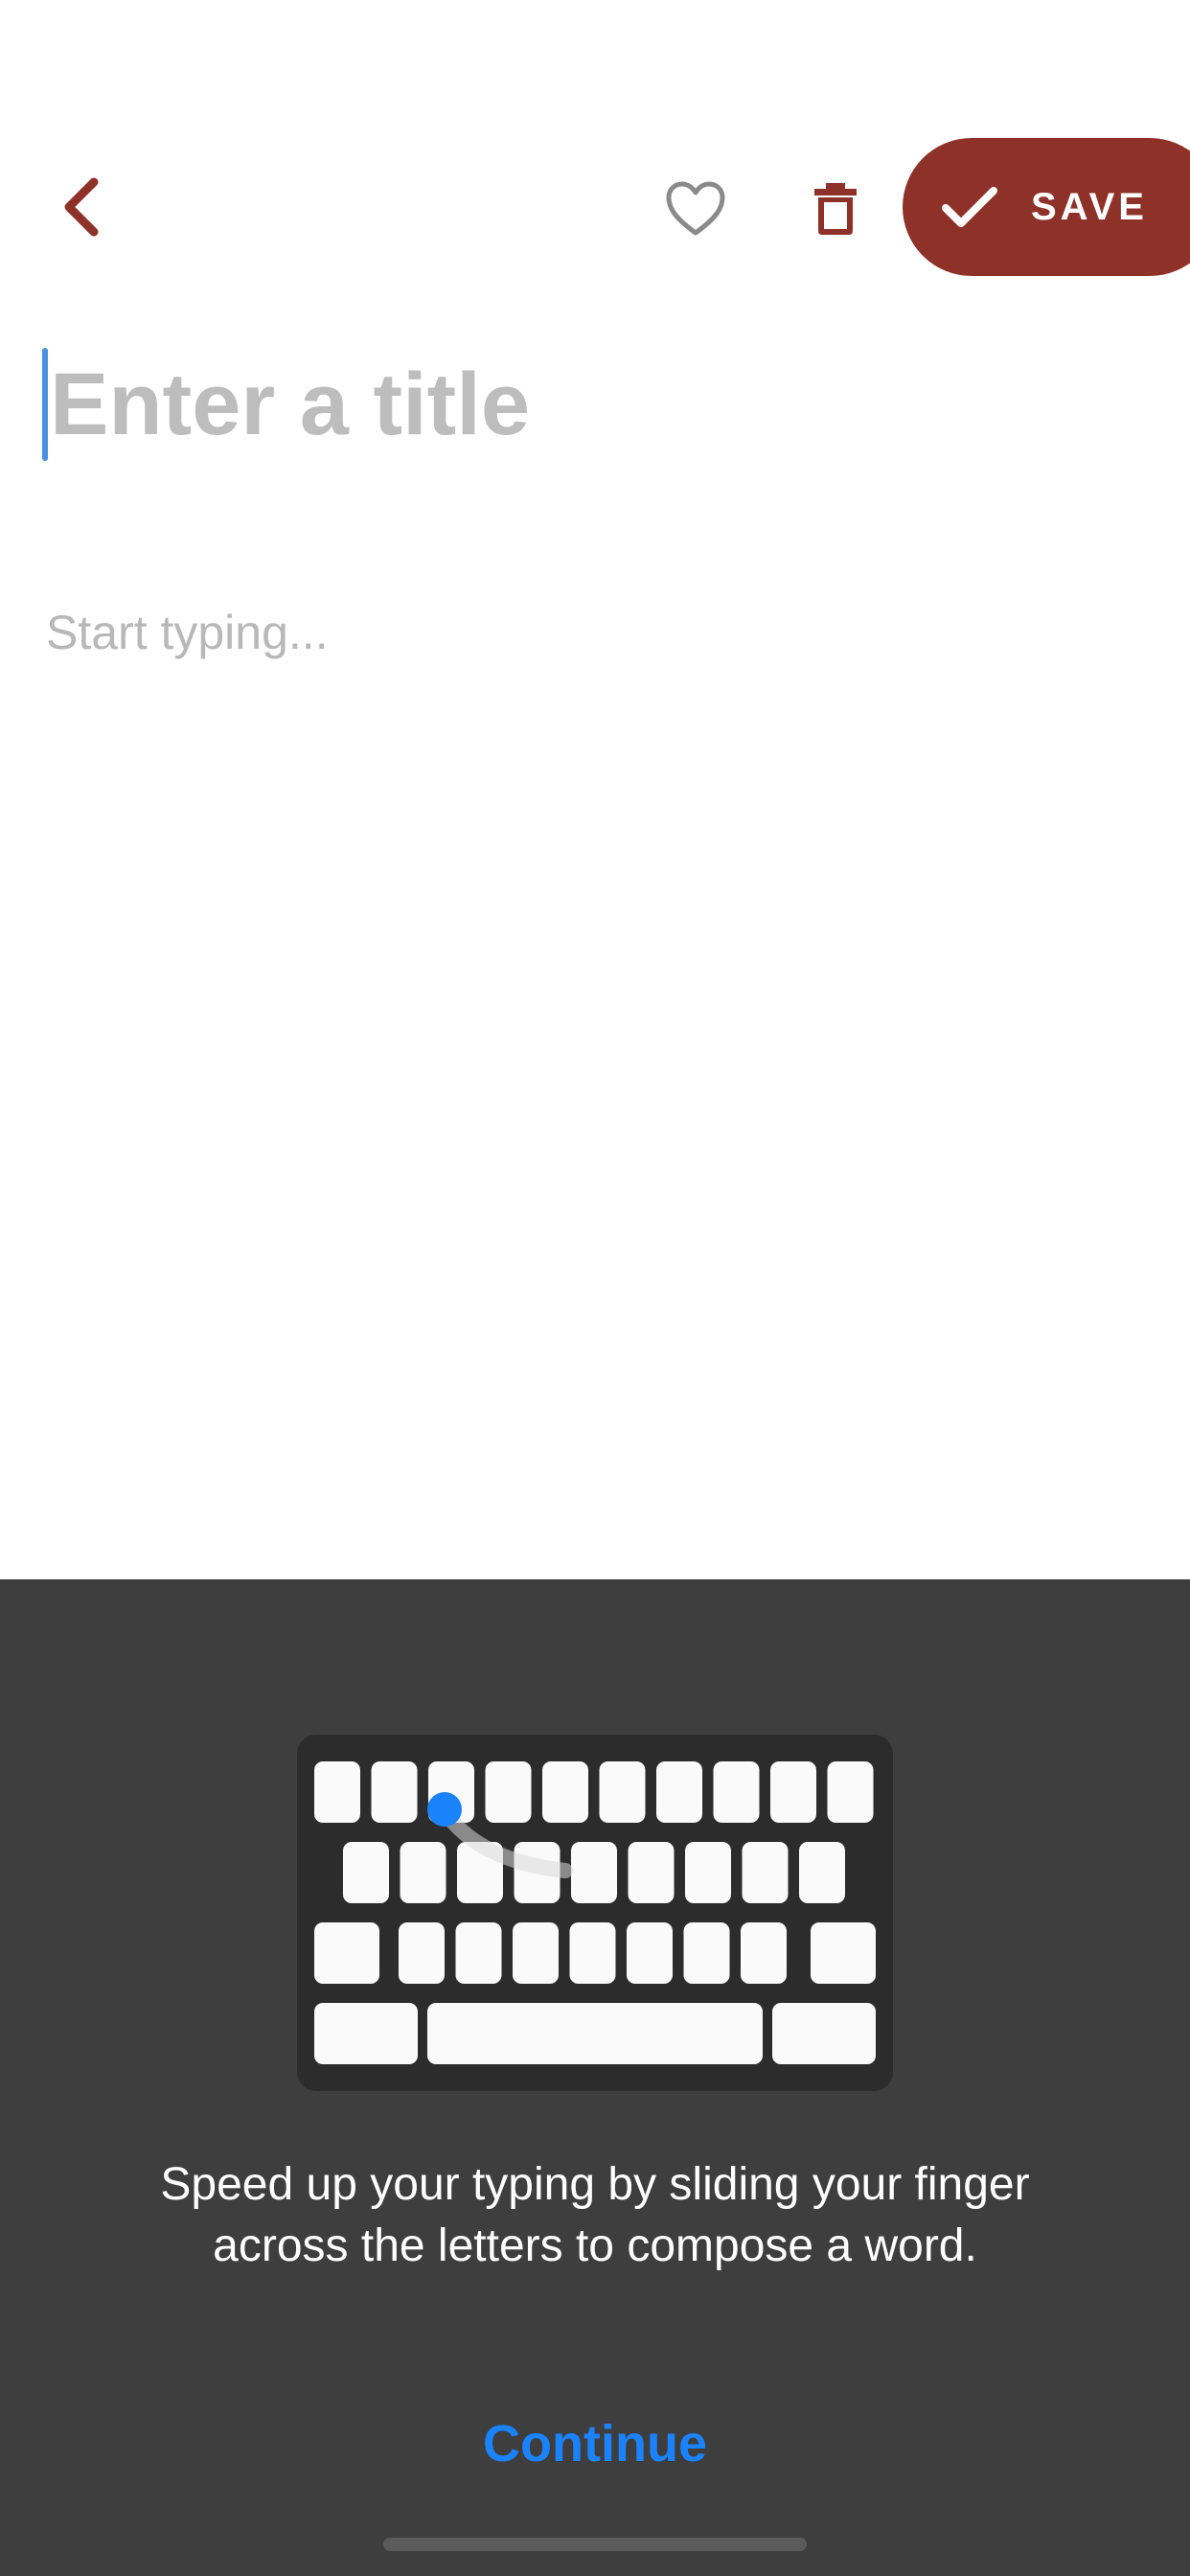  I want to click on back-button, so click(81, 207).